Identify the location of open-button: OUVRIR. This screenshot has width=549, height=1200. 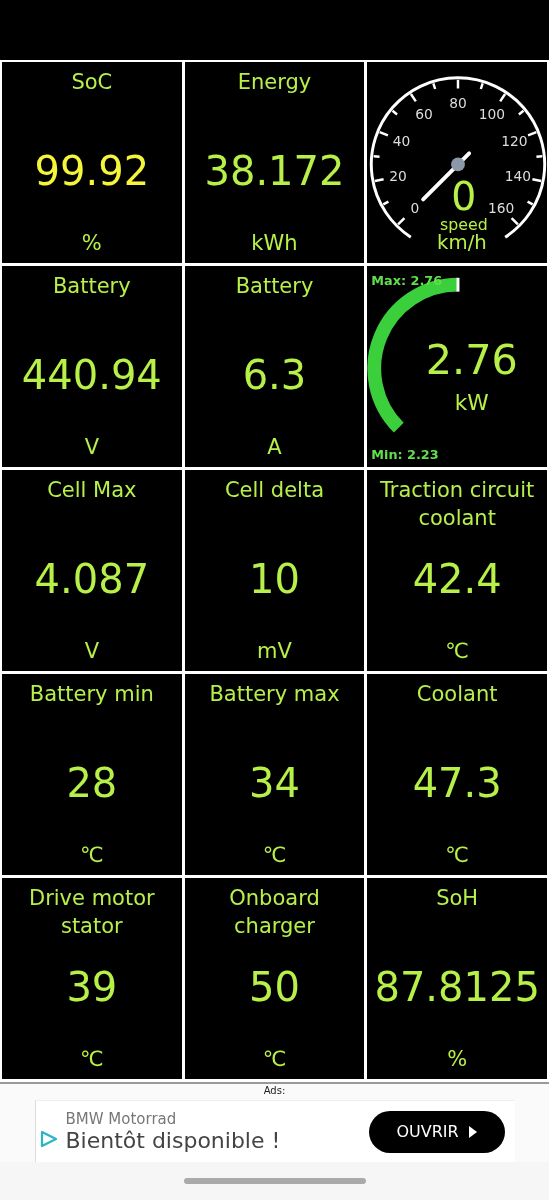
(436, 1131).